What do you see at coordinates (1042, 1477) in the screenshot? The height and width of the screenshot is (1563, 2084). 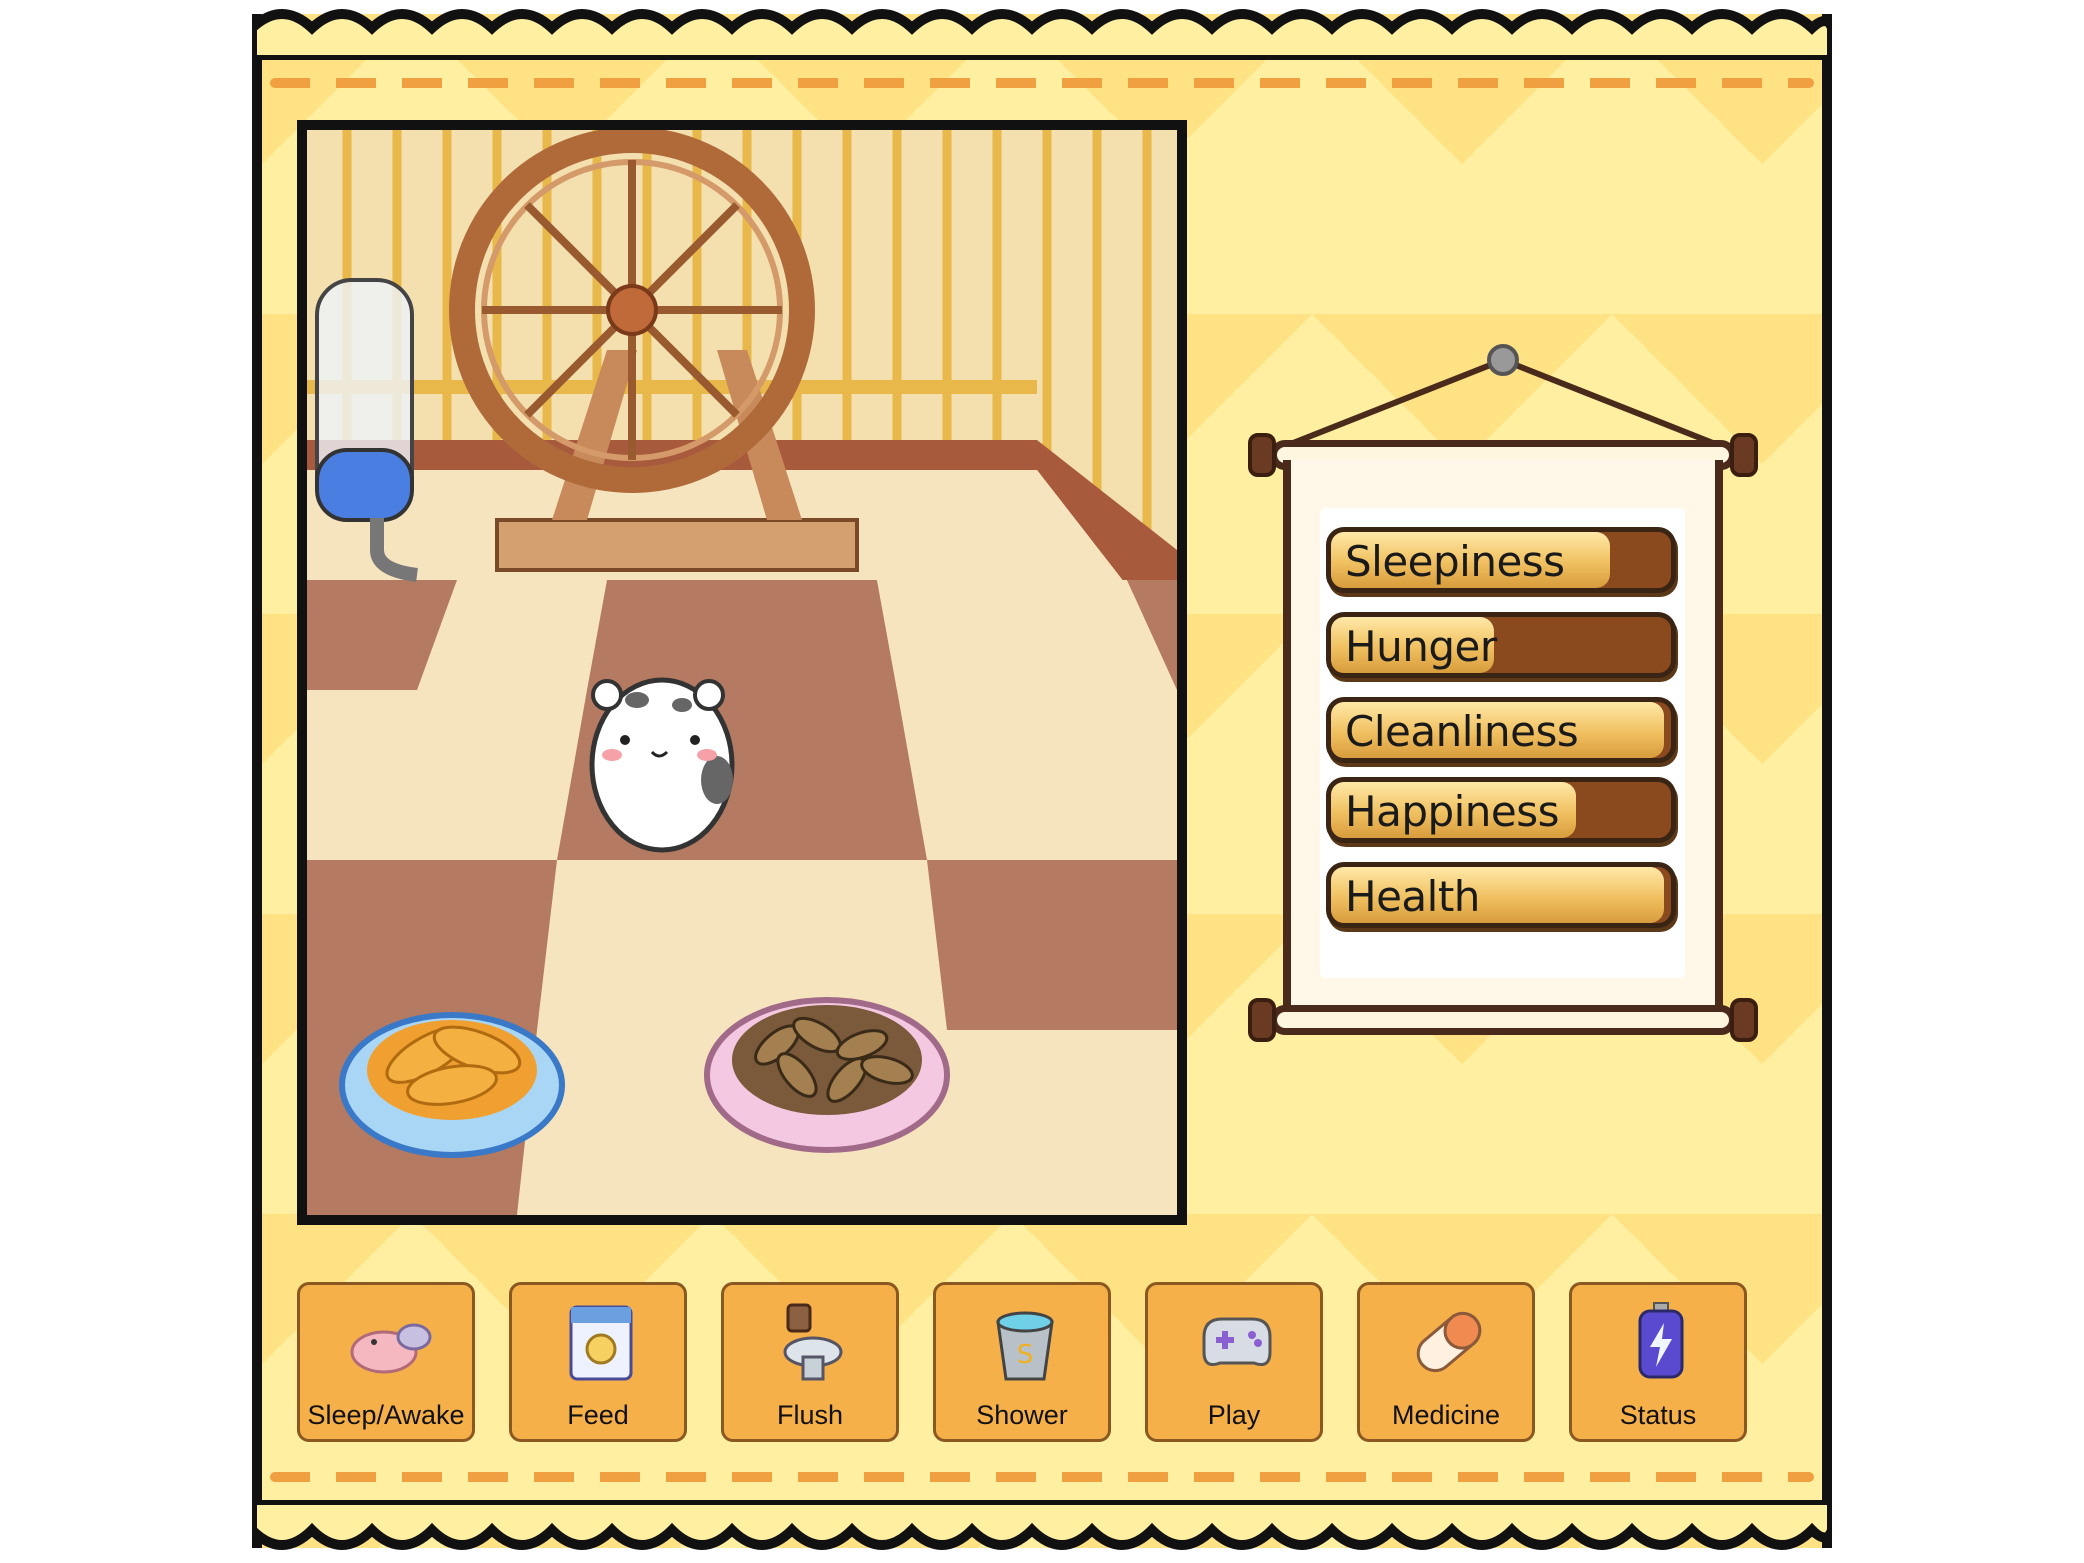 I see `stitch-line-bottom` at bounding box center [1042, 1477].